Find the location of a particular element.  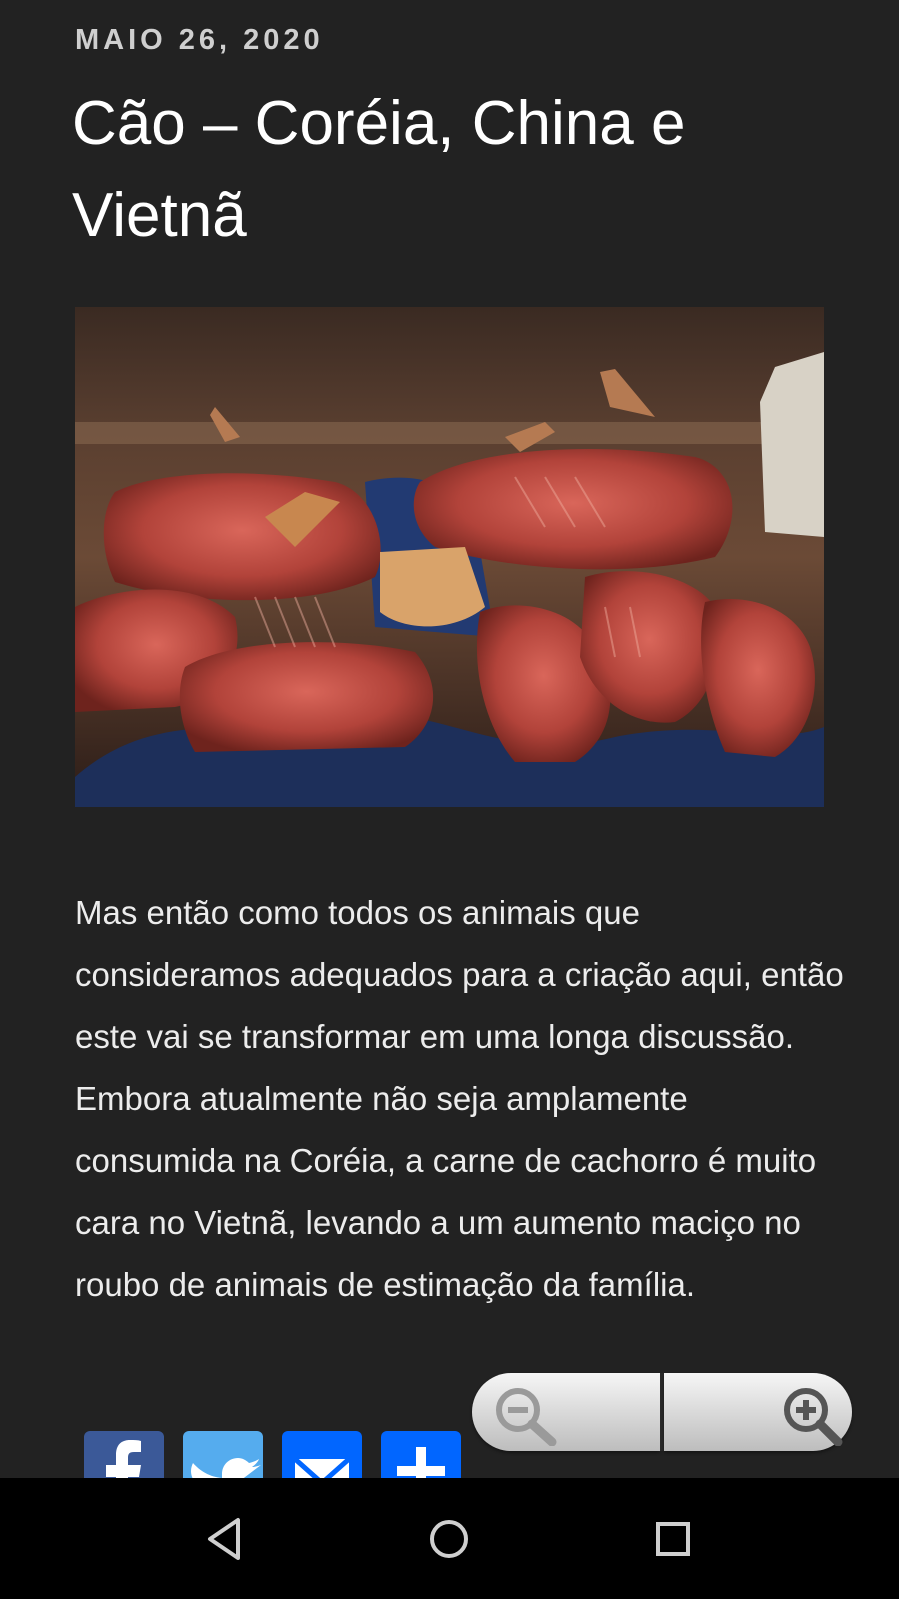

zoom-in-button is located at coordinates (758, 1412).